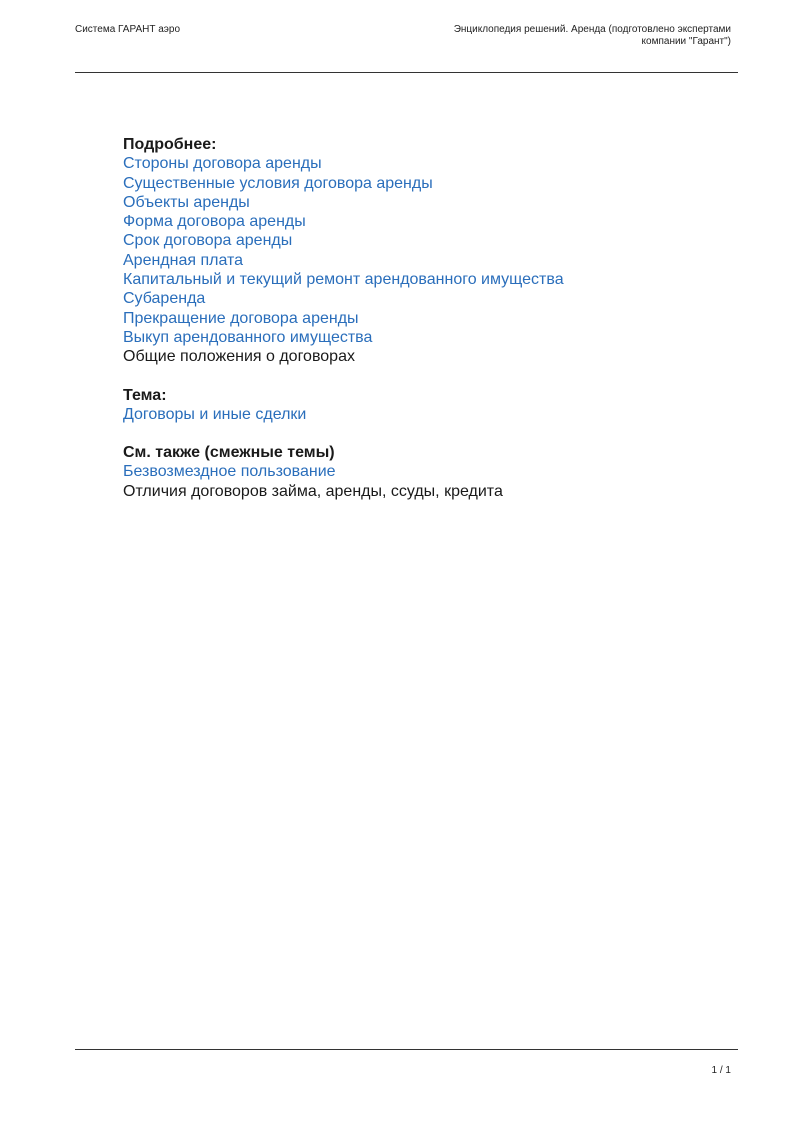 The image size is (793, 1122). What do you see at coordinates (721, 1070) in the screenshot?
I see `page-number: 1 / 1` at bounding box center [721, 1070].